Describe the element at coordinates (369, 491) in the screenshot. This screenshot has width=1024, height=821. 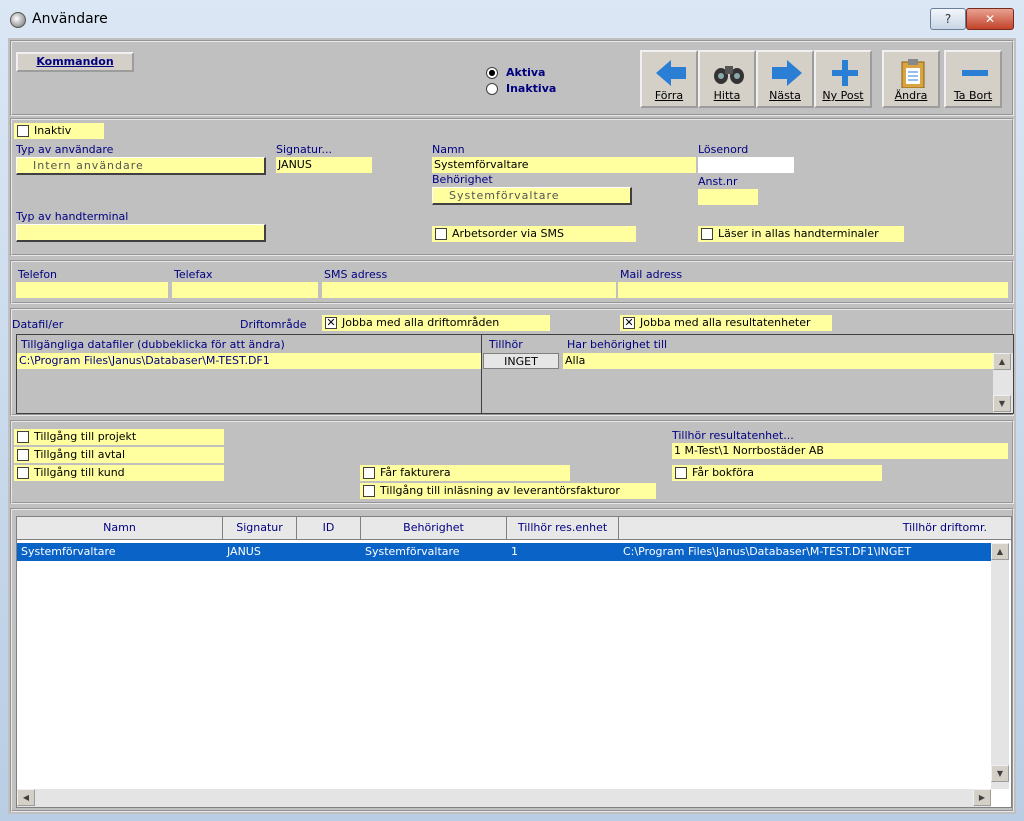
I see `inlasning-check` at that location.